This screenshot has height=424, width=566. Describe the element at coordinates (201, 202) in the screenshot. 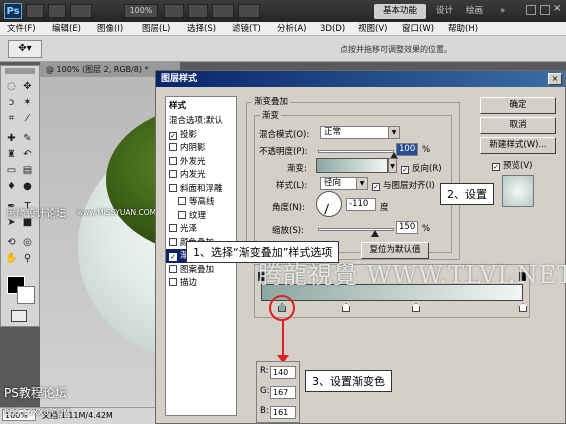

I see `style-item: 等高线` at that location.